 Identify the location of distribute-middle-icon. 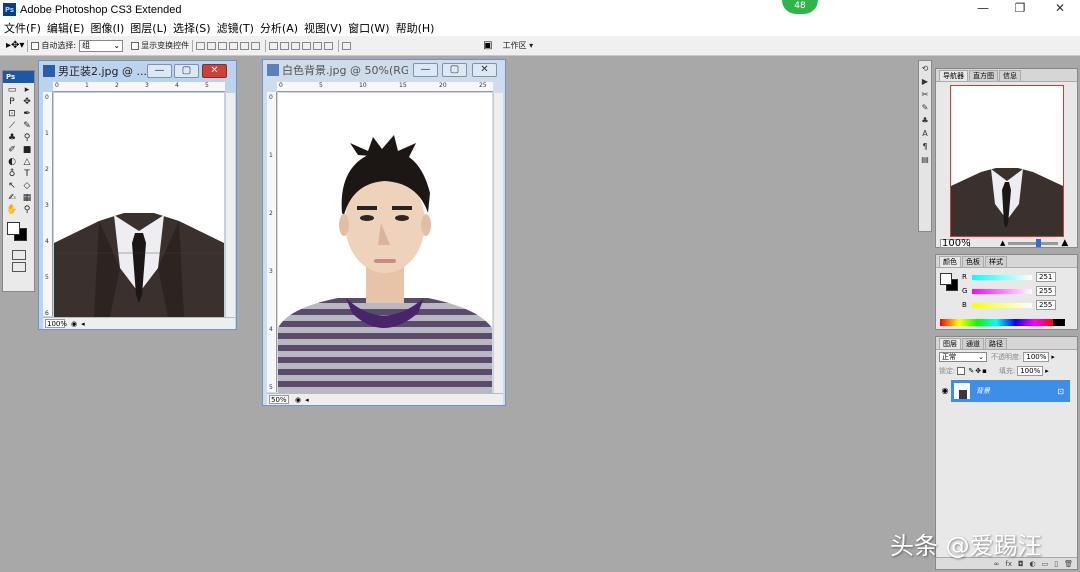
(285, 45).